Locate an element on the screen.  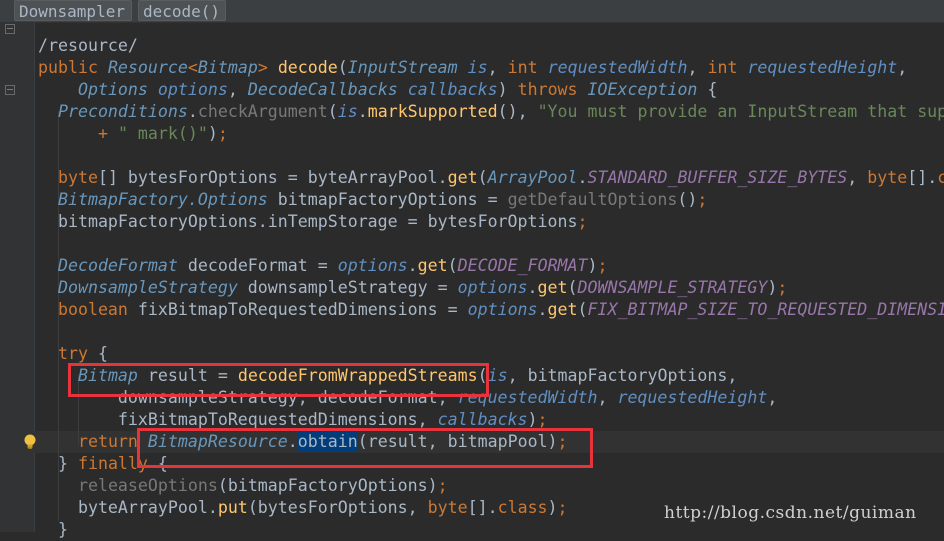
editor-gutter is located at coordinates (17, 277).